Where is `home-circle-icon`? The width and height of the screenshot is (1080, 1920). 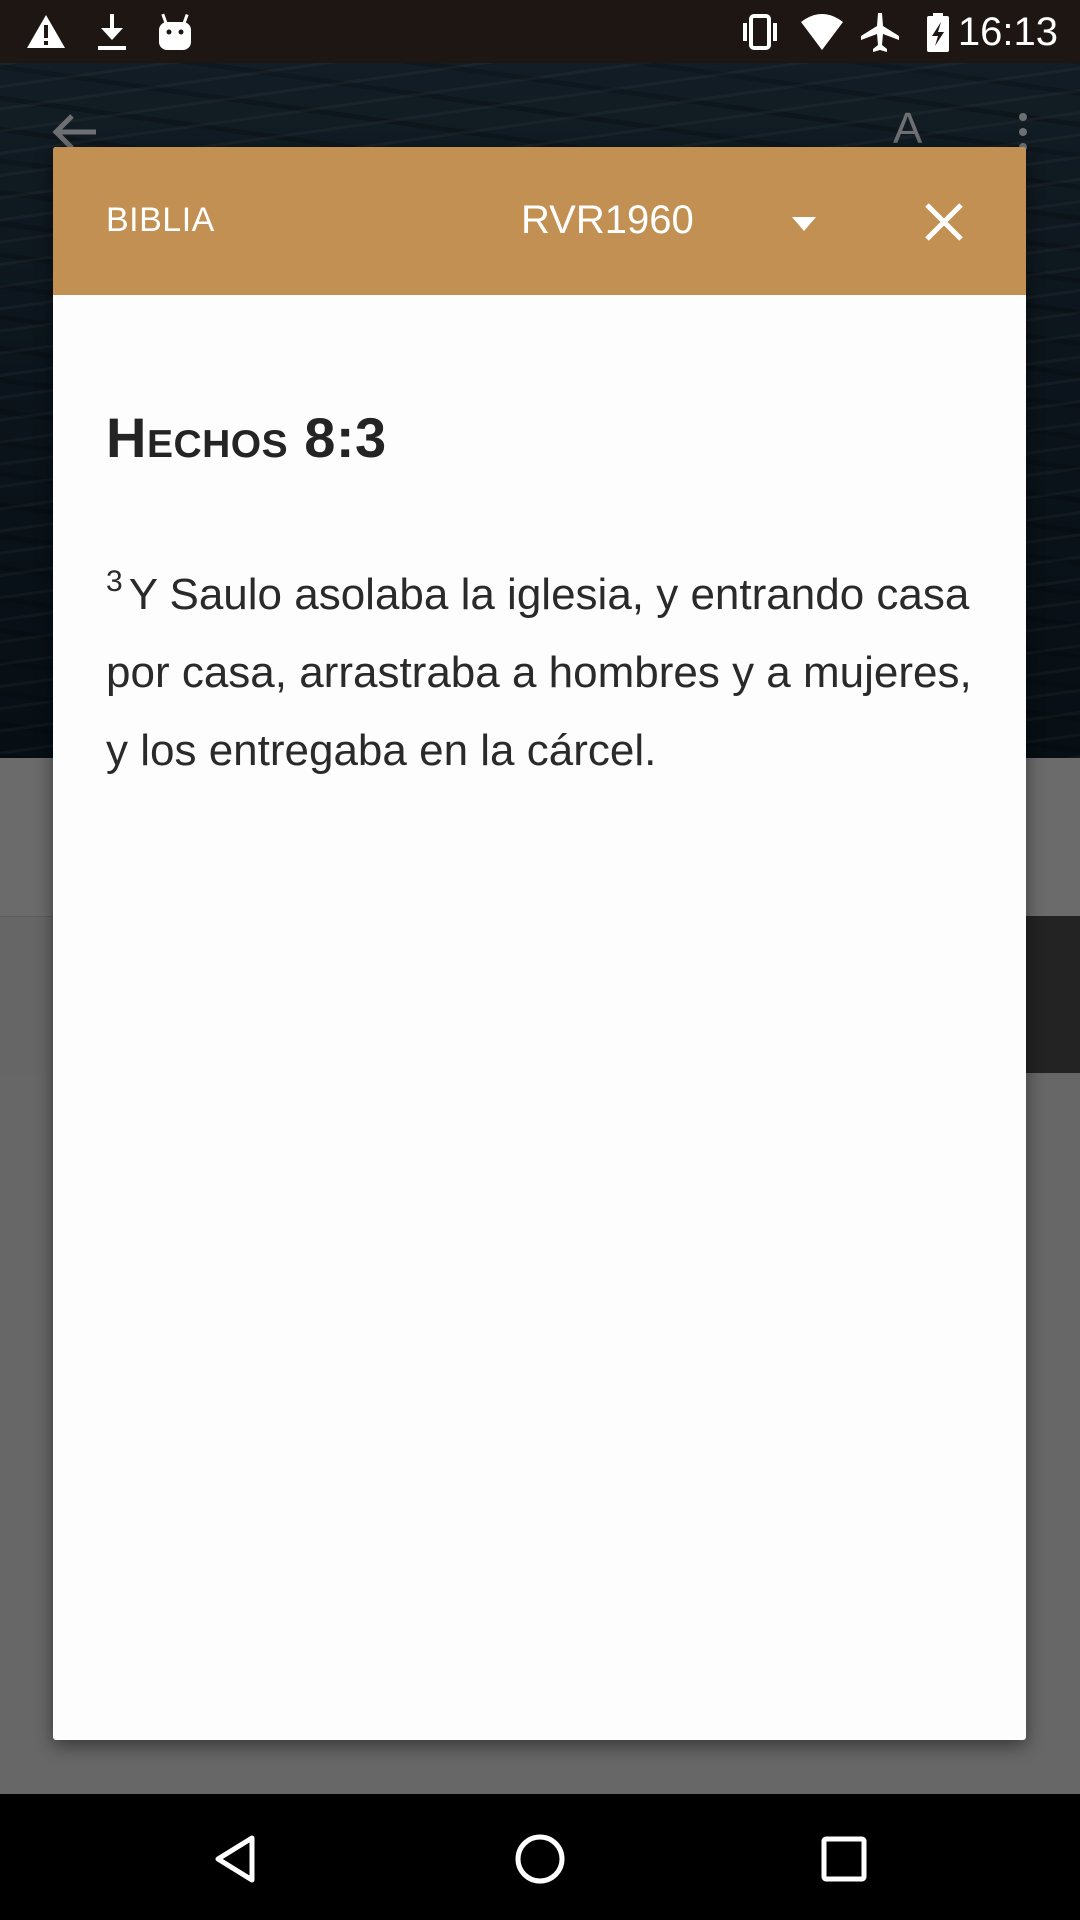
home-circle-icon is located at coordinates (540, 1859).